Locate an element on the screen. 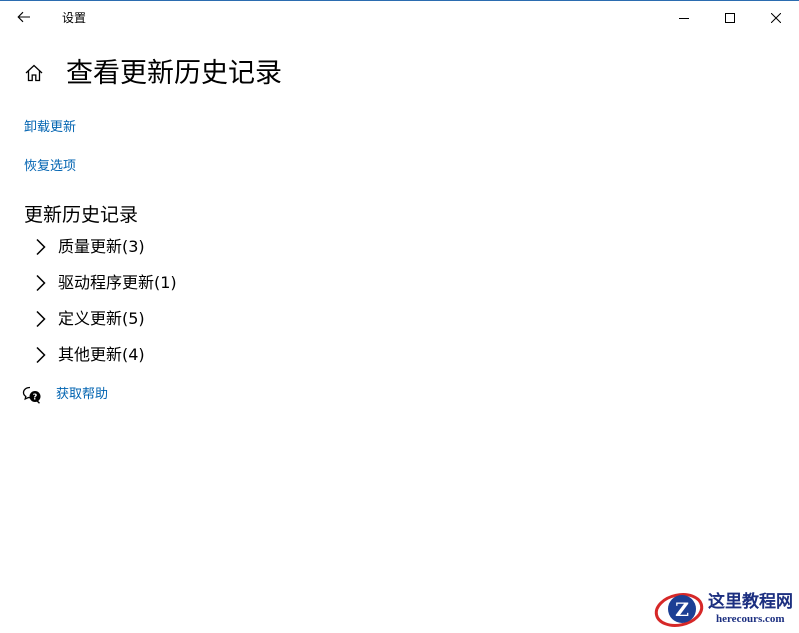 This screenshot has width=799, height=633. history-item-label: 定义更新(5) is located at coordinates (101, 318).